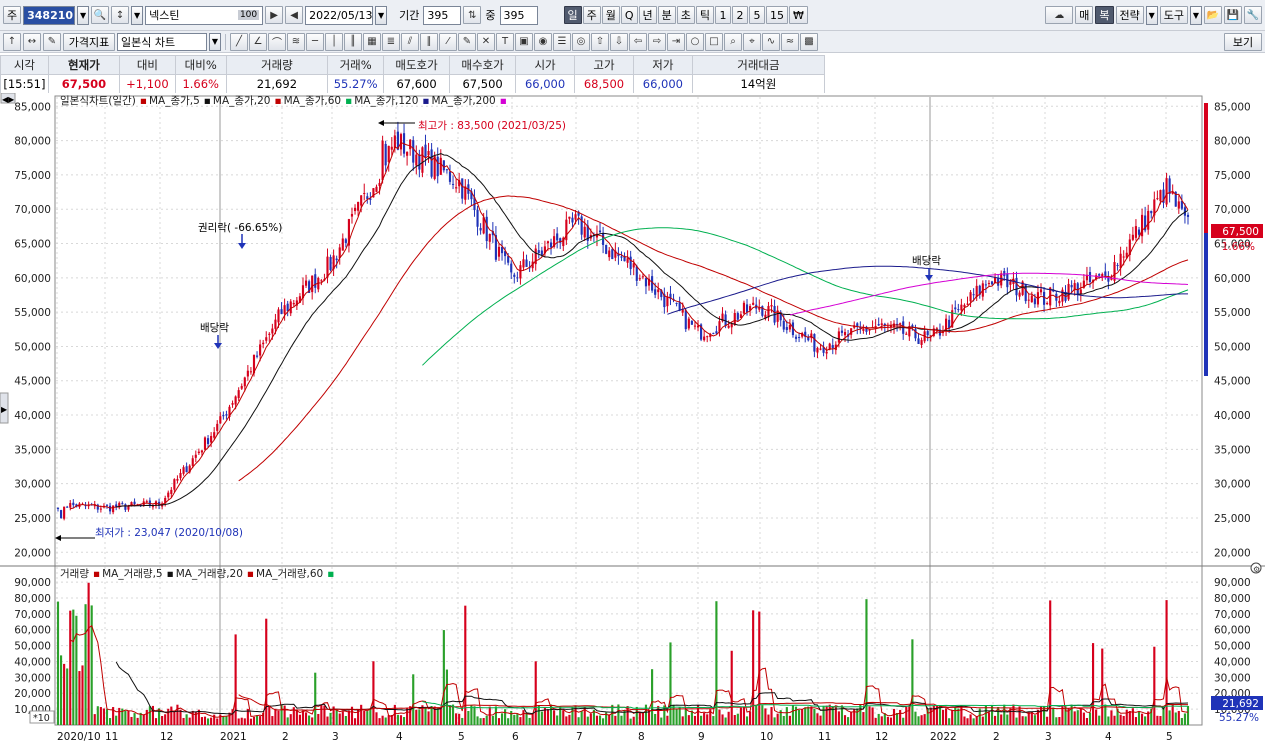  What do you see at coordinates (809, 41) in the screenshot?
I see `frame-tool-icon: ▩` at bounding box center [809, 41].